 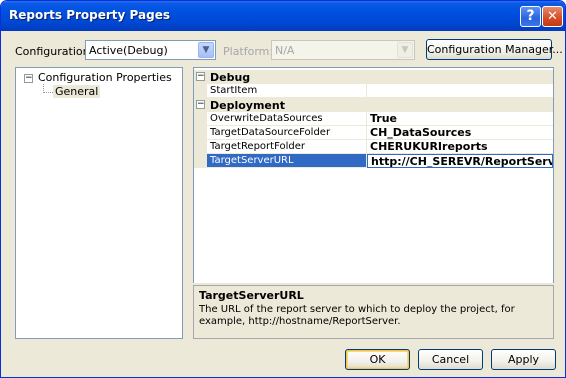 What do you see at coordinates (247, 105) in the screenshot?
I see `category-label: Deployment` at bounding box center [247, 105].